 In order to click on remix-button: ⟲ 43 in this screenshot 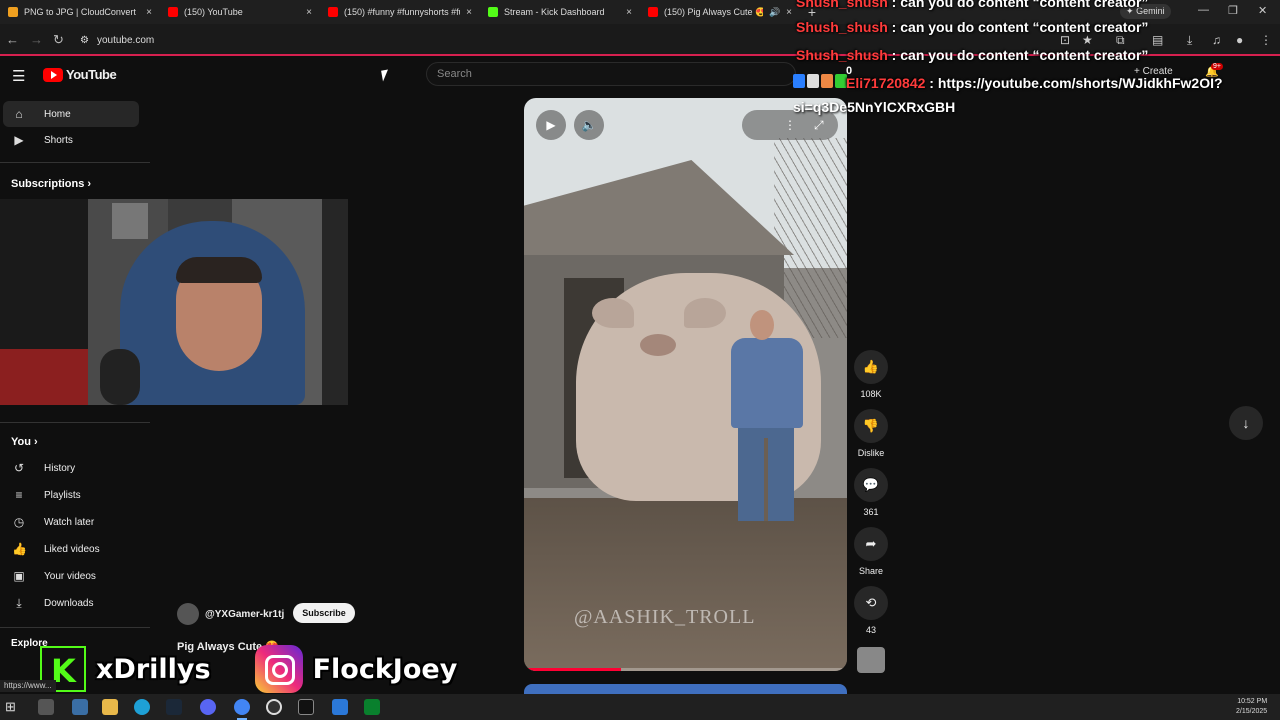, I will do `click(871, 610)`.